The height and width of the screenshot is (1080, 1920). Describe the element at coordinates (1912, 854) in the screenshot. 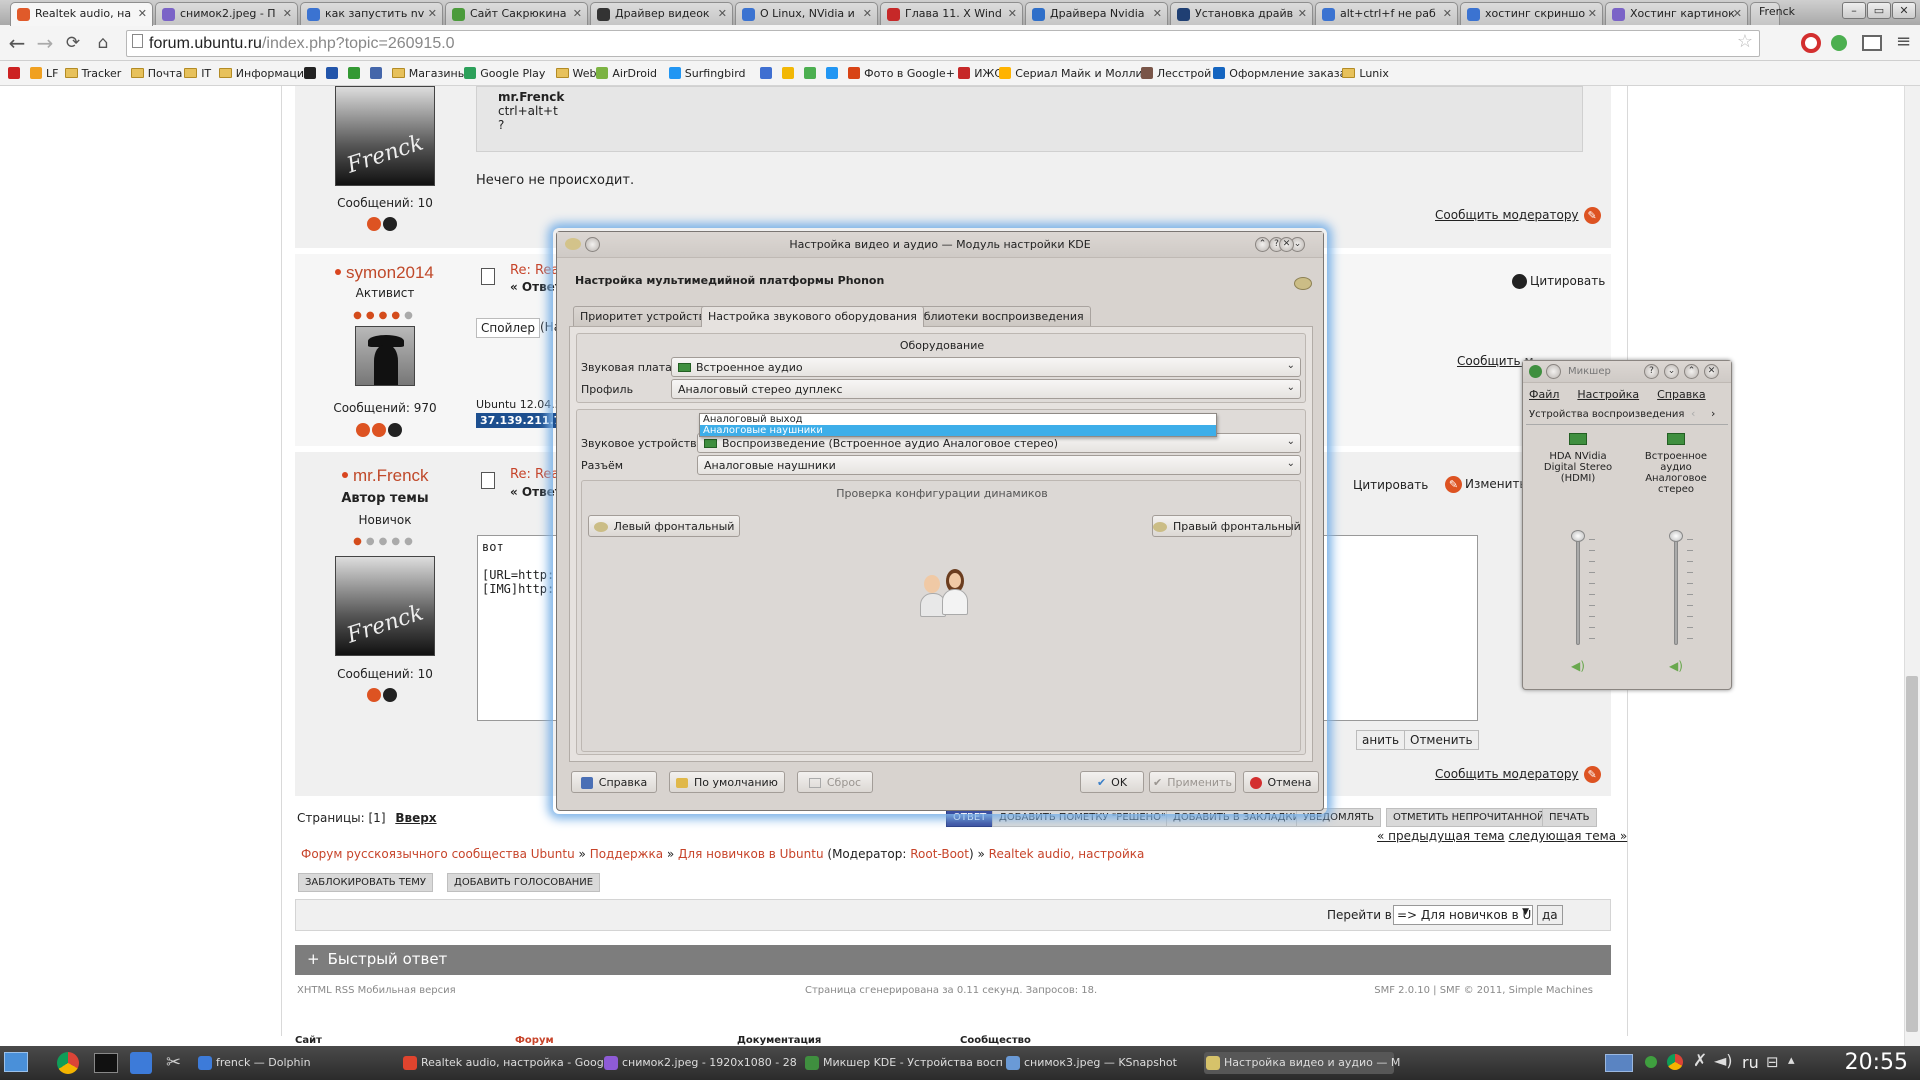

I see `scrollbar-thumb` at that location.